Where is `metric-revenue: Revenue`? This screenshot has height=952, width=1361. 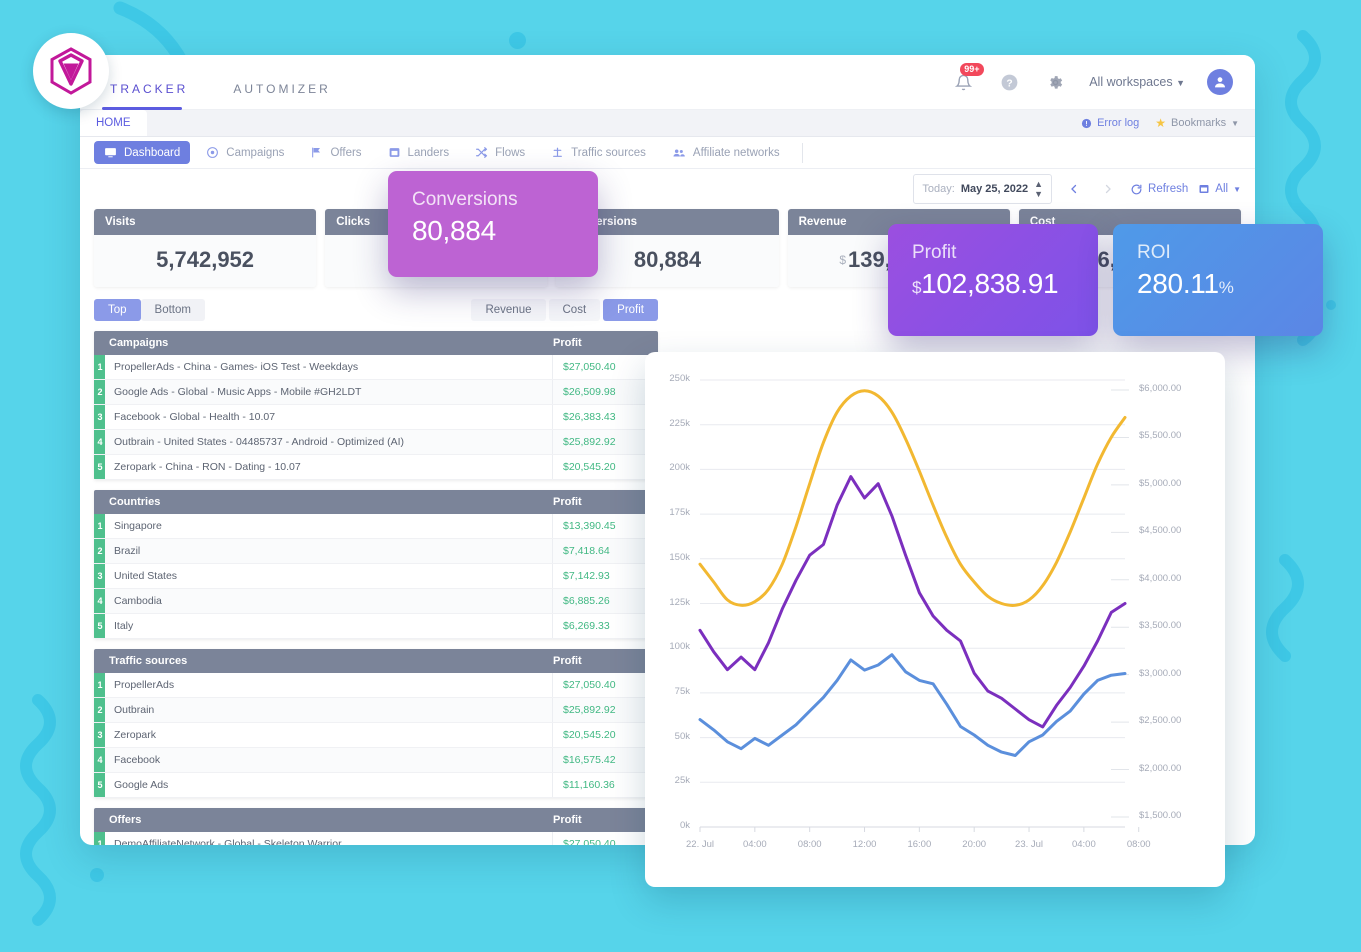 metric-revenue: Revenue is located at coordinates (508, 310).